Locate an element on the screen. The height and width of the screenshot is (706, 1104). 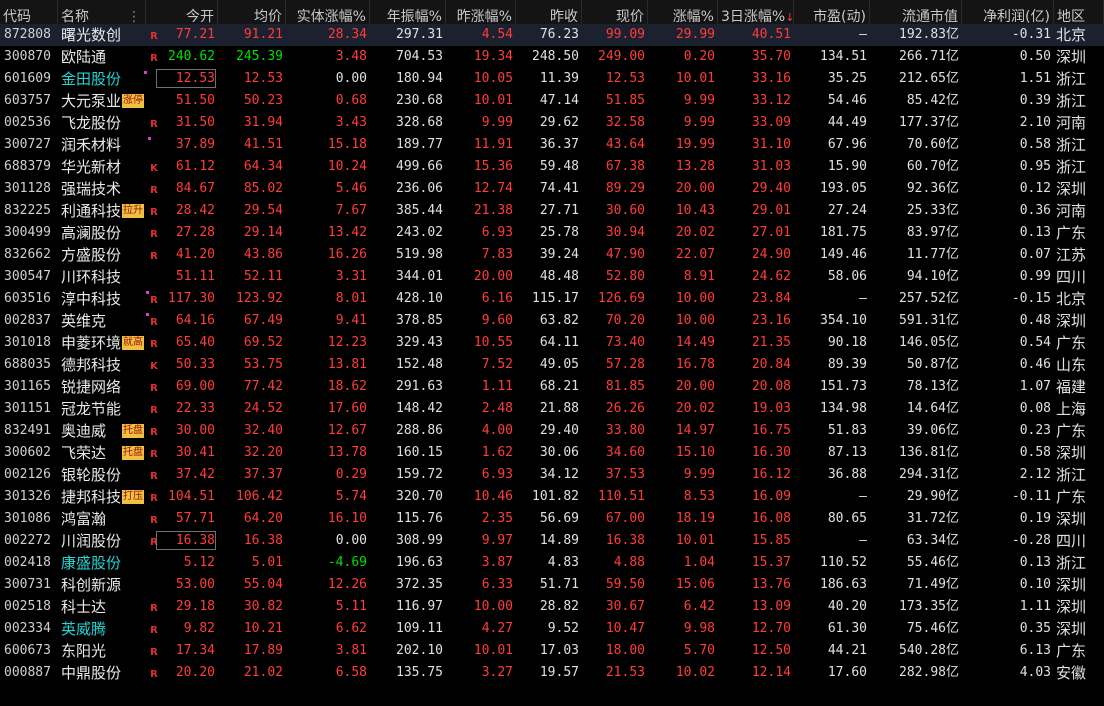
chg-cell: 16.78 is located at coordinates (695, 364).